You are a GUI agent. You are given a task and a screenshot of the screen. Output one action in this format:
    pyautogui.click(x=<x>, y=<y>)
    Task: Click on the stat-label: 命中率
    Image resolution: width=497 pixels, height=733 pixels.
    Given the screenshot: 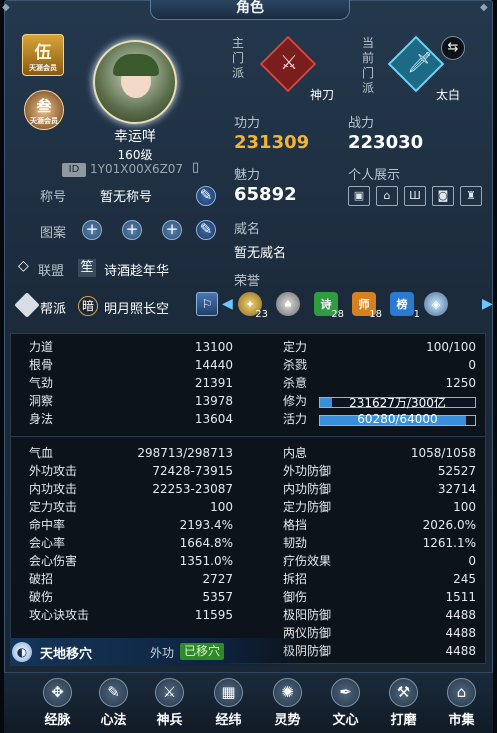 What is the action you would take?
    pyautogui.click(x=47, y=525)
    